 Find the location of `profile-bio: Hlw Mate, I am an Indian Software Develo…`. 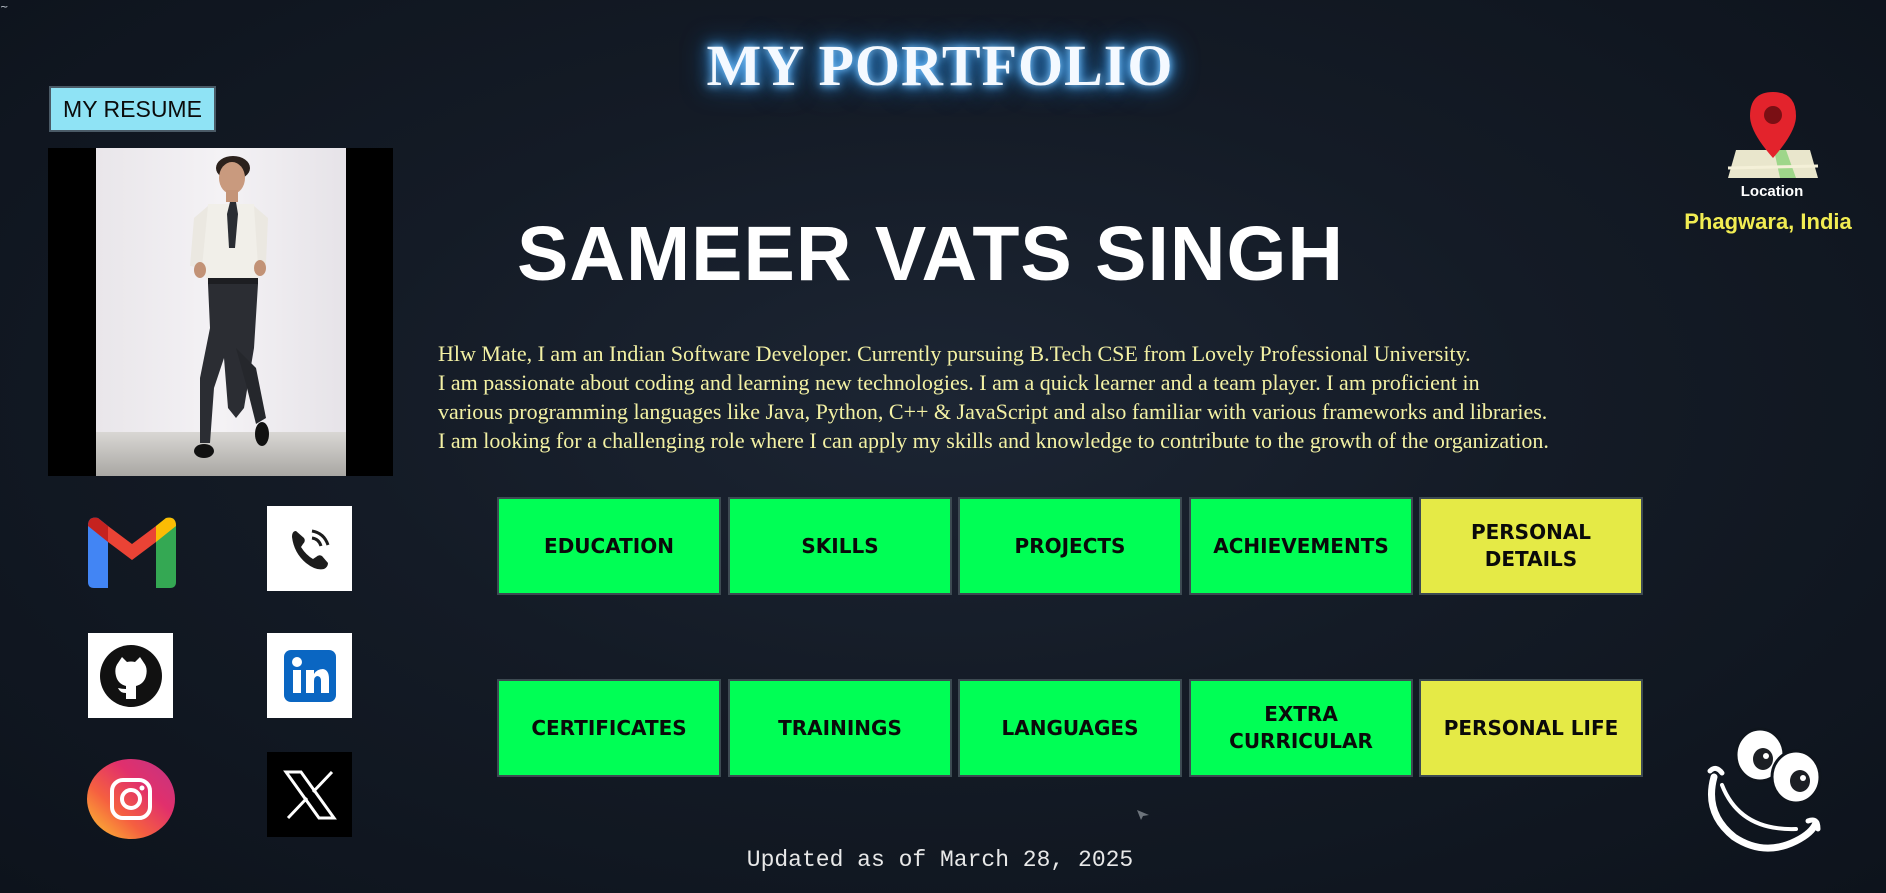

profile-bio: Hlw Mate, I am an Indian Software Develo… is located at coordinates (1088, 397).